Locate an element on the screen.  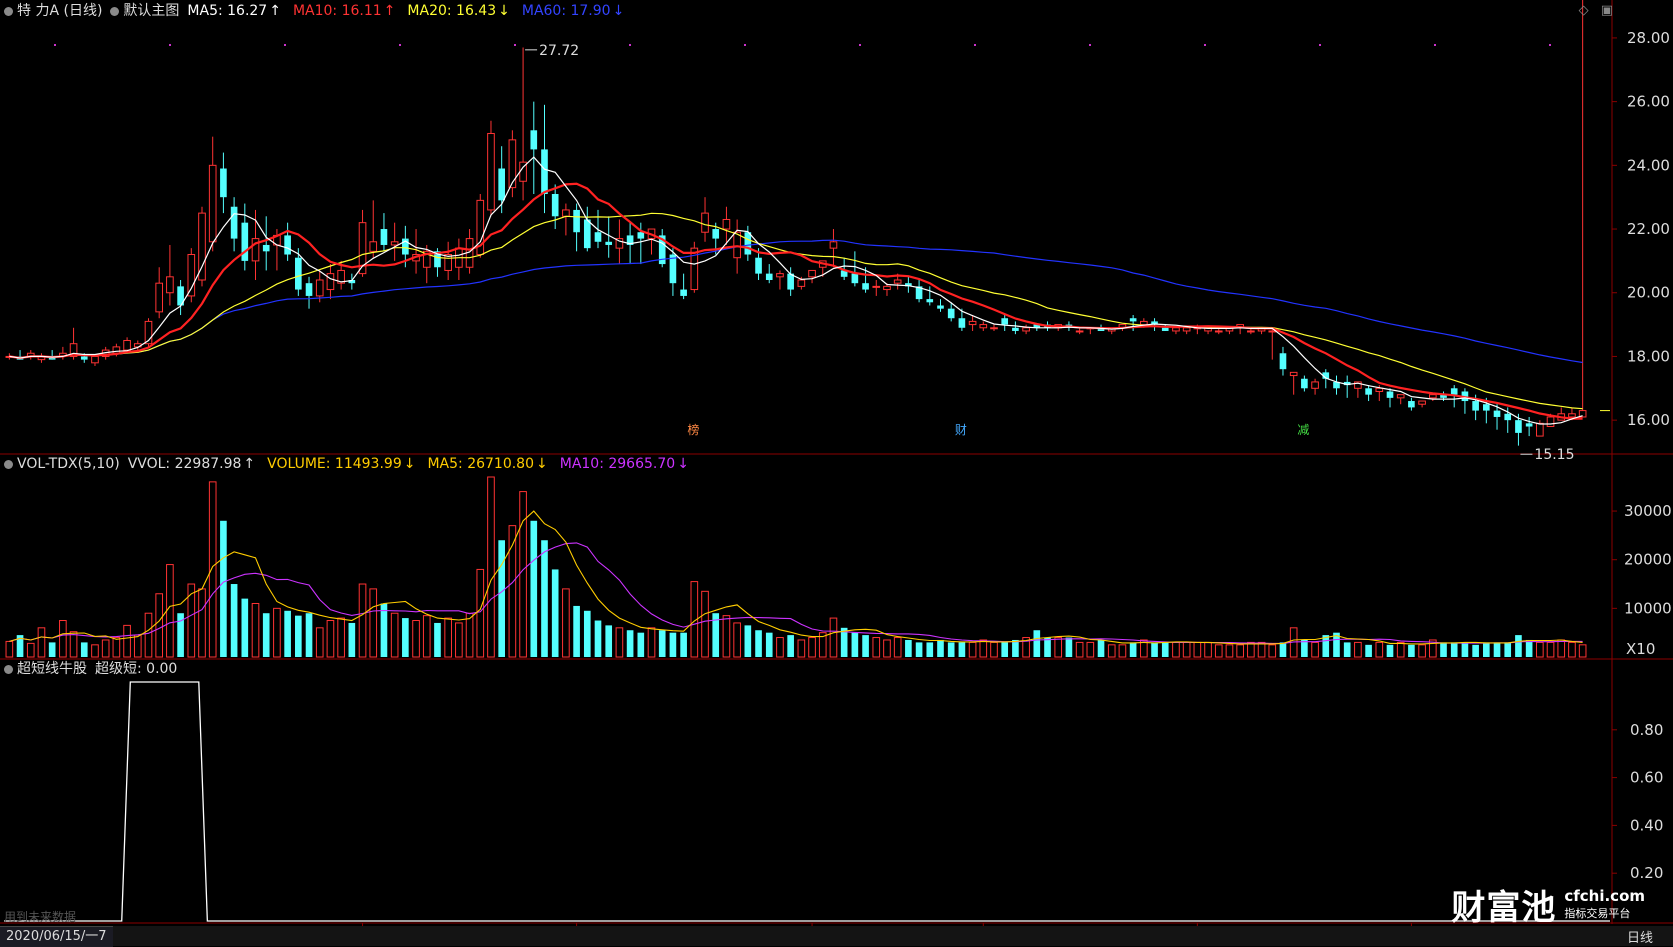
future-data-note: 用到未来数据 is located at coordinates (40, 917).